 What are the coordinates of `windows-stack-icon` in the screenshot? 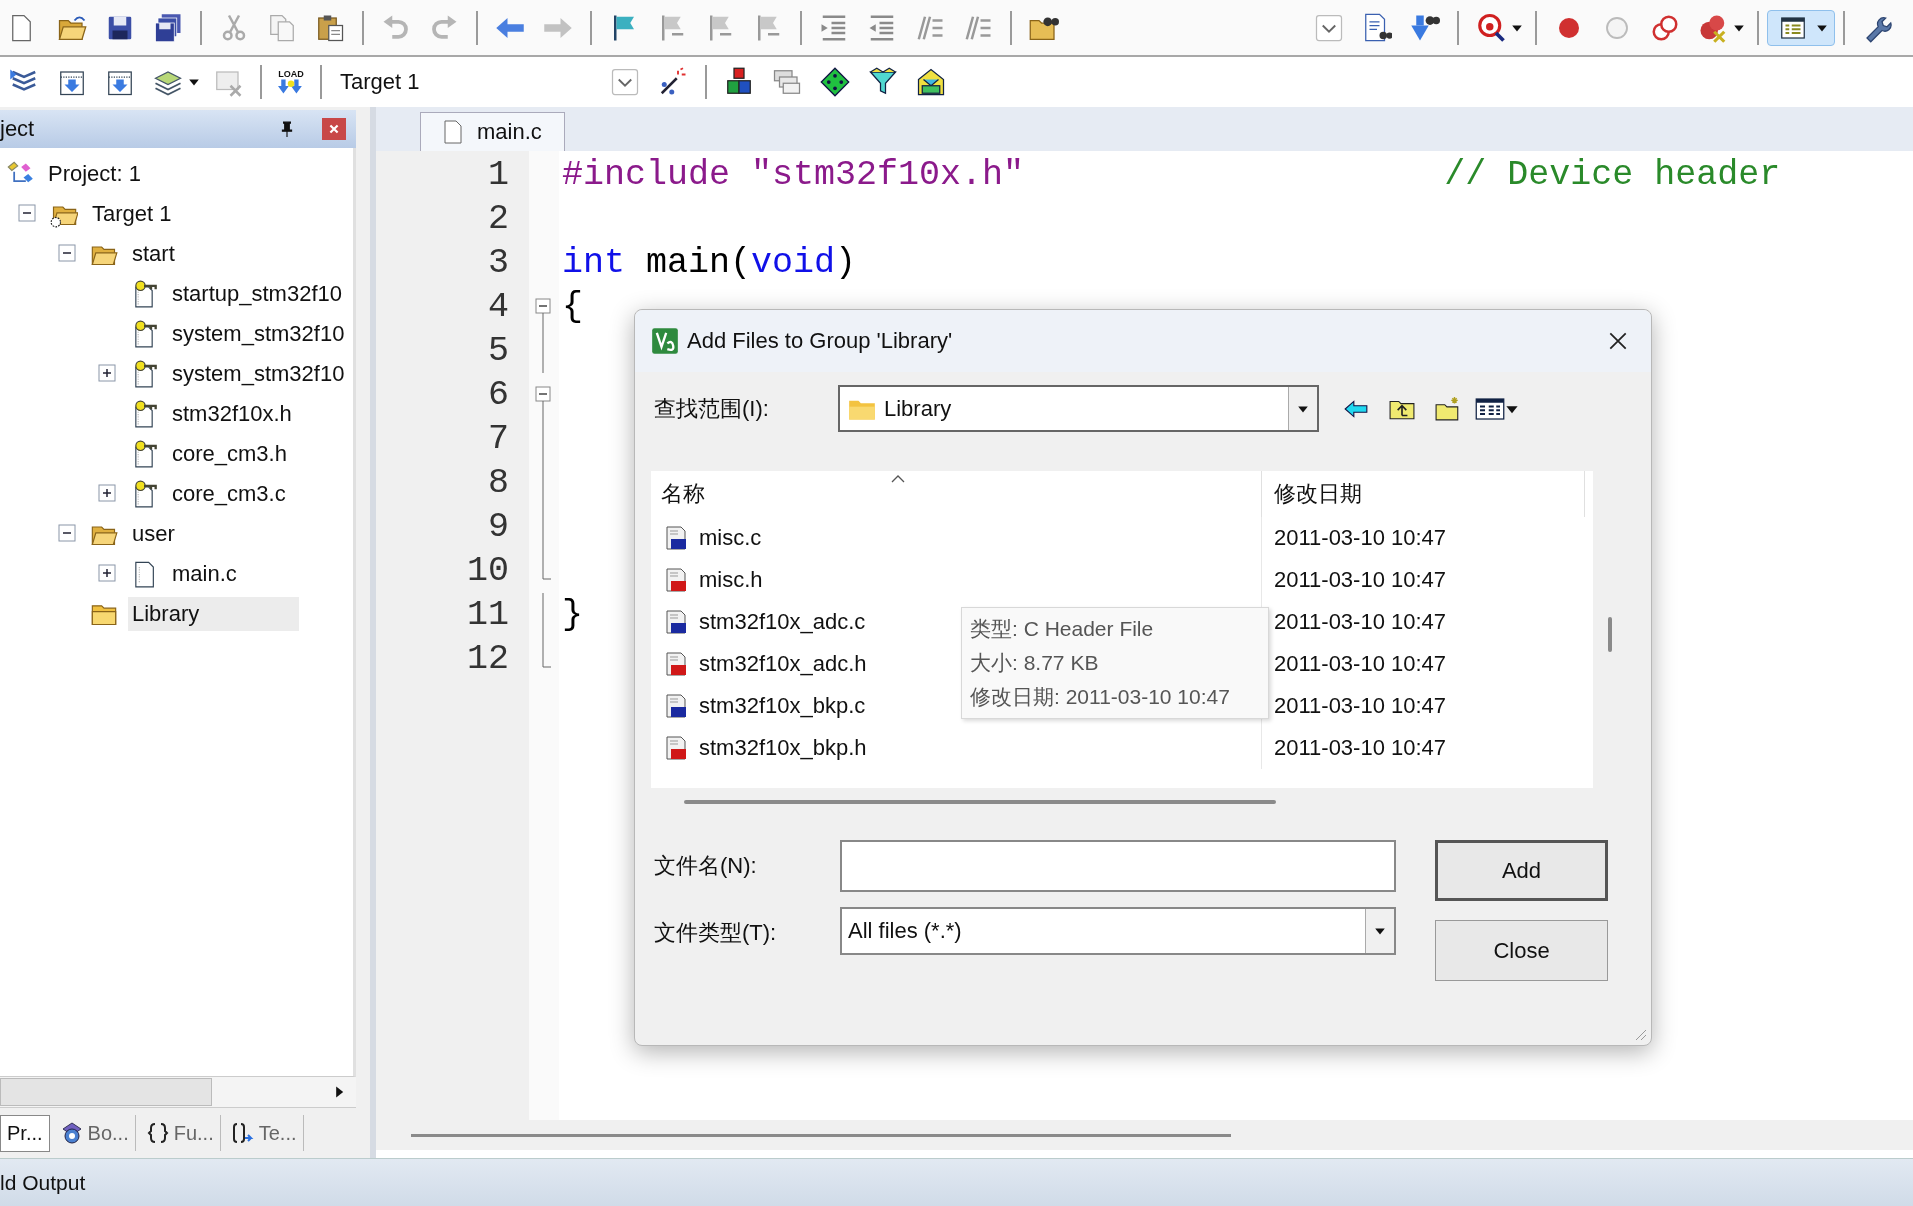 It's located at (787, 82).